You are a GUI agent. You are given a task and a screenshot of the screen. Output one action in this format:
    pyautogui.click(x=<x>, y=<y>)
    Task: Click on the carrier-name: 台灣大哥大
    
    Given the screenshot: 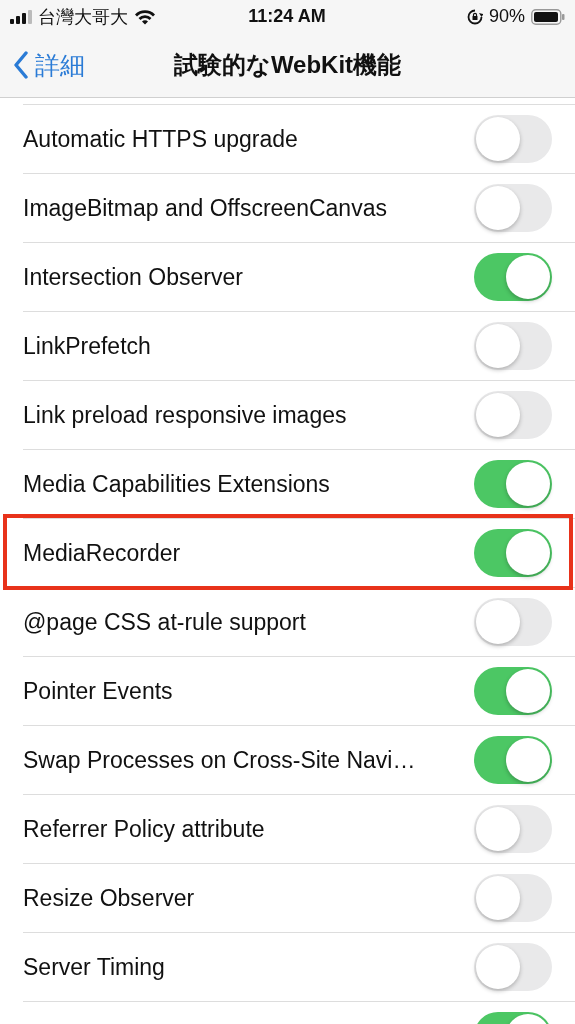 What is the action you would take?
    pyautogui.click(x=83, y=17)
    